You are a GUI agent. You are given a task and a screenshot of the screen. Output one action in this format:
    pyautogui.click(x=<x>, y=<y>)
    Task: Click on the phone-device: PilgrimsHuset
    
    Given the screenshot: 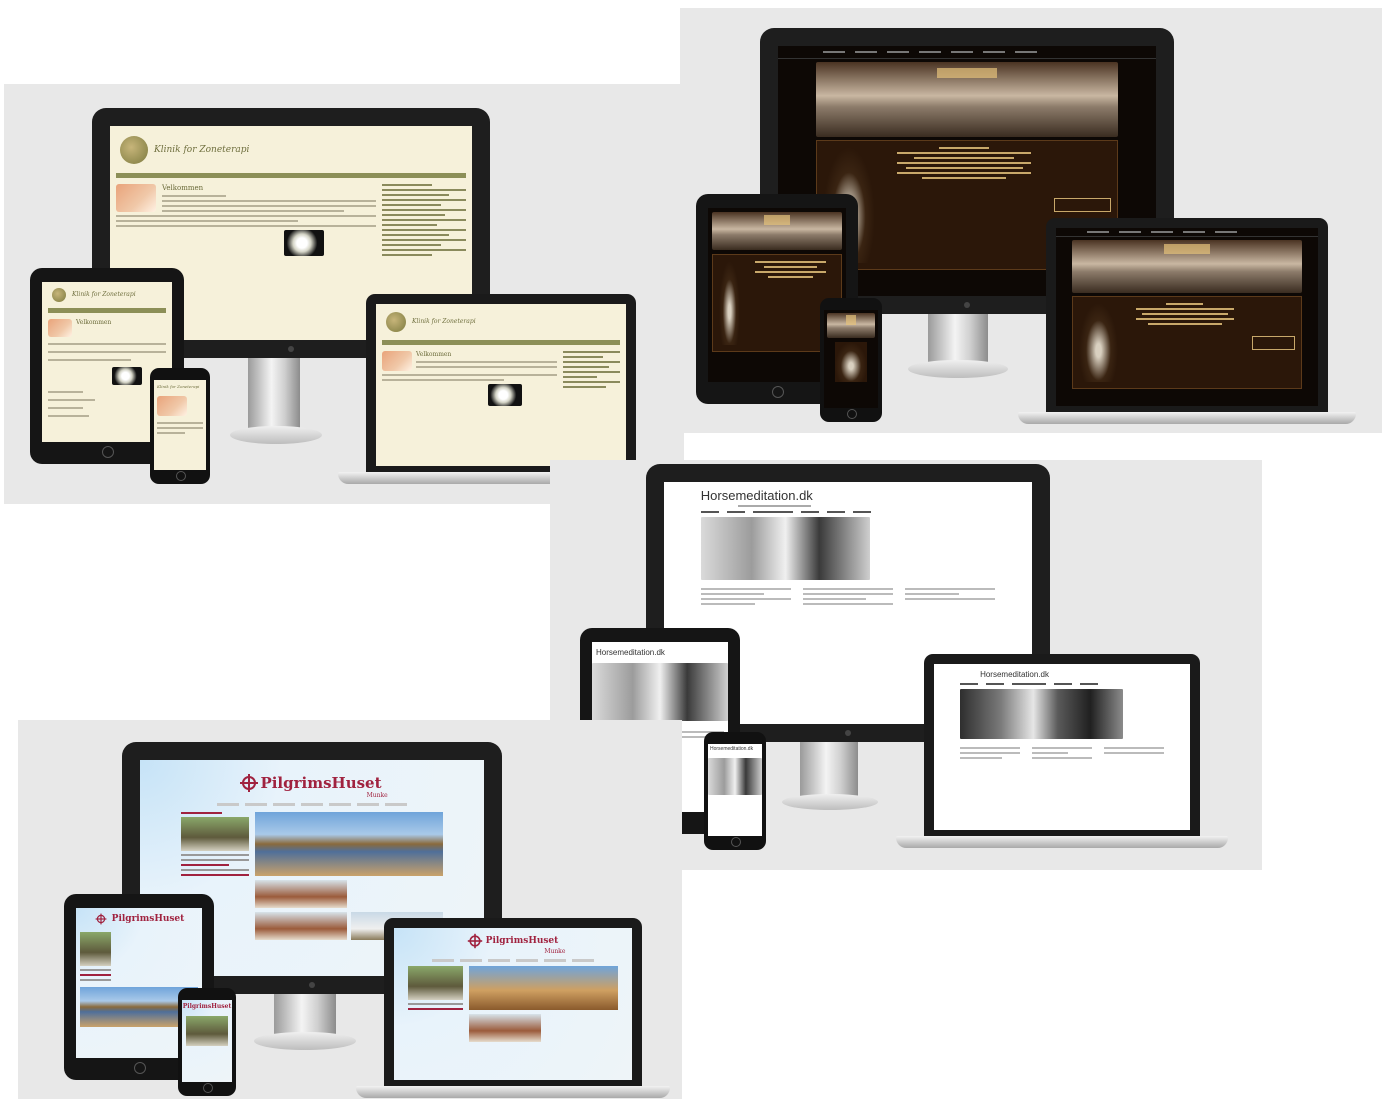 What is the action you would take?
    pyautogui.click(x=207, y=1042)
    